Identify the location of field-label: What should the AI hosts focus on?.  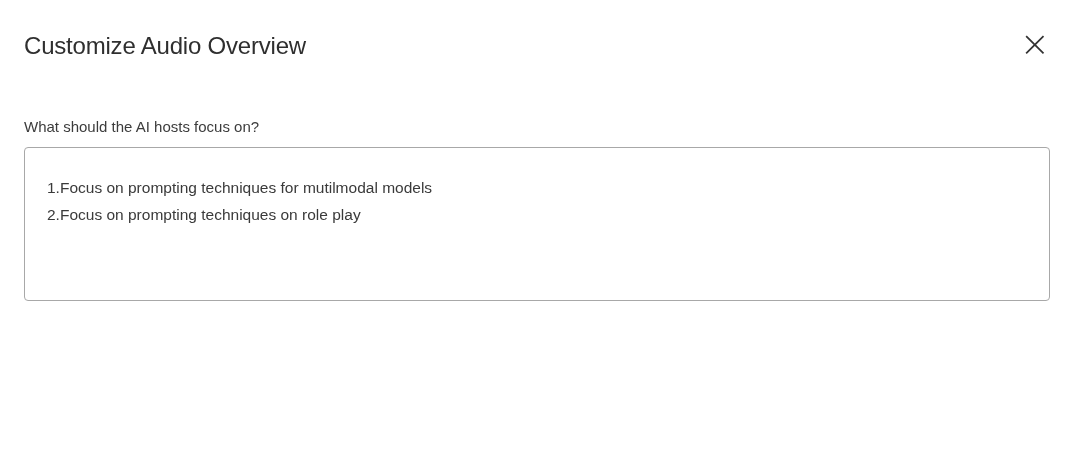
(142, 126).